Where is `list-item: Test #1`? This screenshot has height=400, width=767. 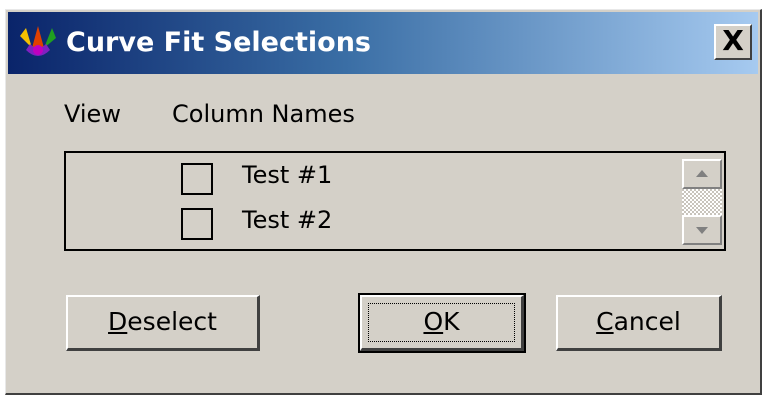
list-item: Test #1 is located at coordinates (366, 178).